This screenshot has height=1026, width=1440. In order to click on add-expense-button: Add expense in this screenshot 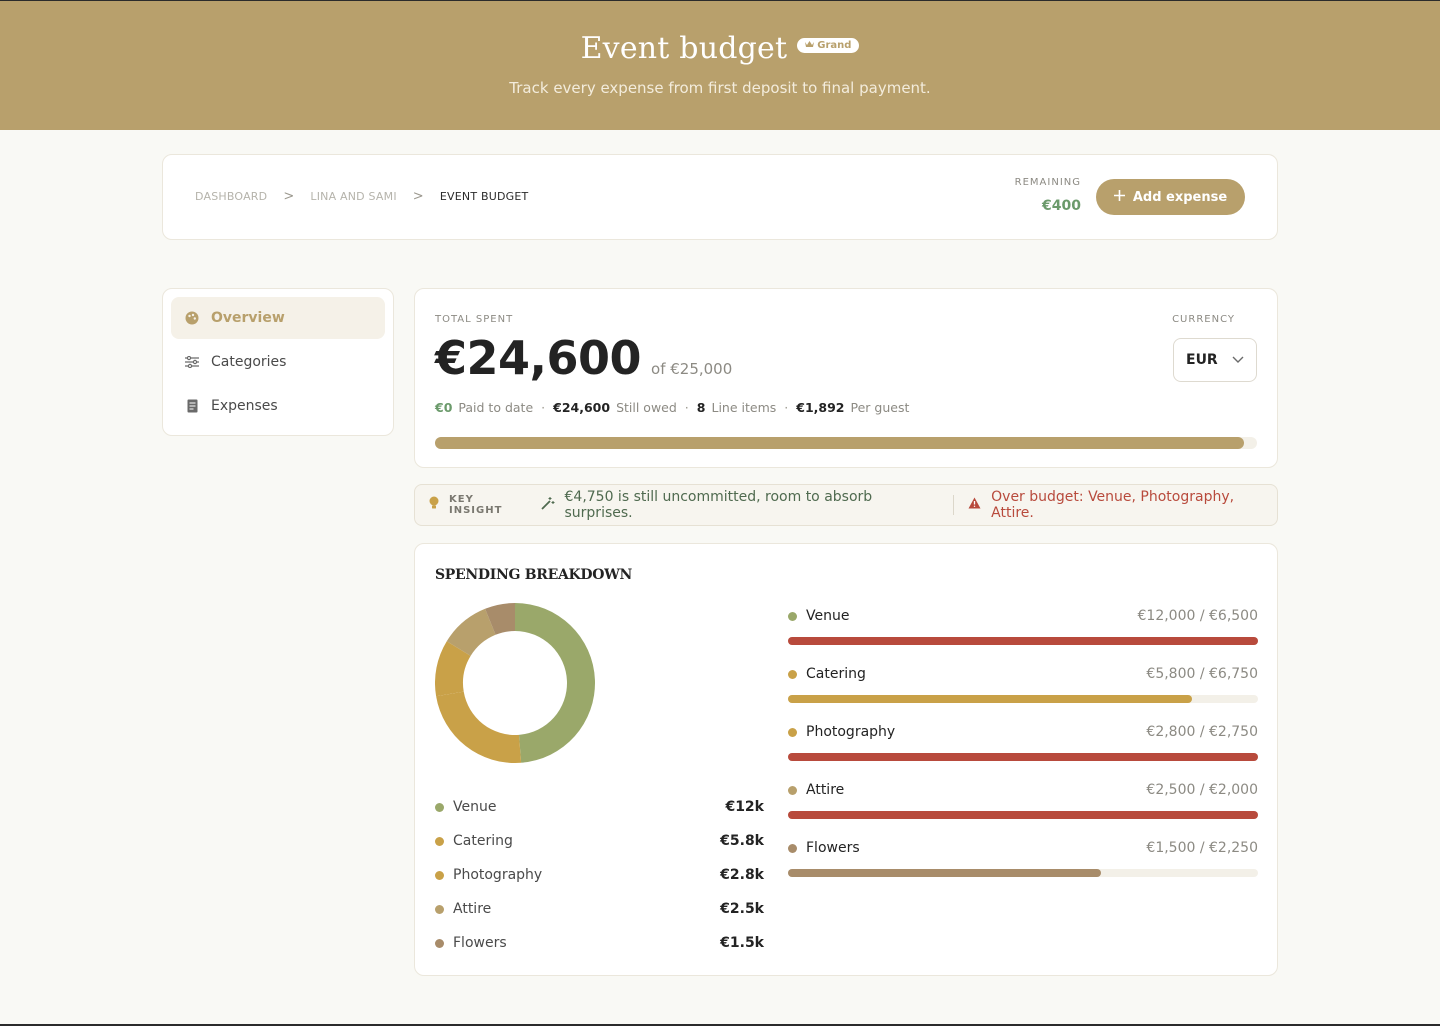, I will do `click(1170, 197)`.